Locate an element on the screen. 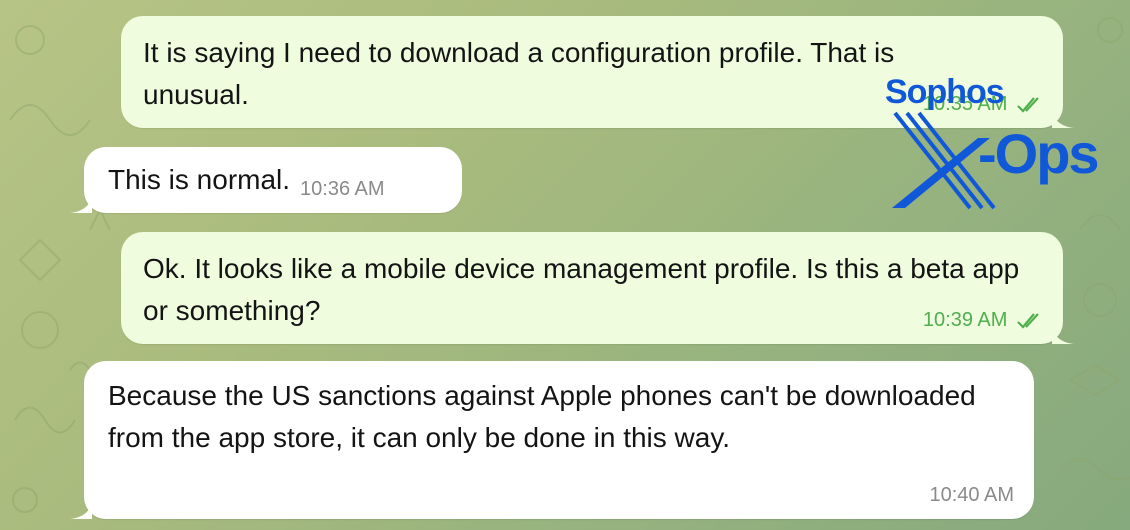 The height and width of the screenshot is (530, 1130). message-time: 10:39 AM is located at coordinates (965, 320).